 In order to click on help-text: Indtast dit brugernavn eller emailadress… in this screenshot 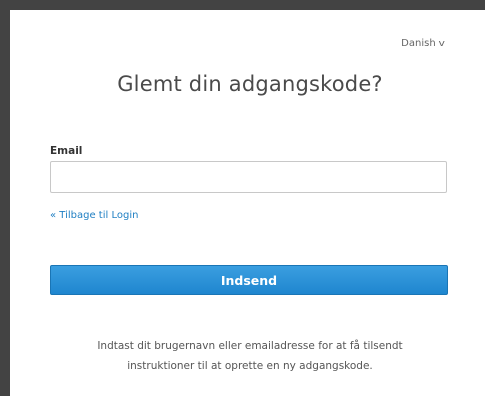, I will do `click(250, 356)`.